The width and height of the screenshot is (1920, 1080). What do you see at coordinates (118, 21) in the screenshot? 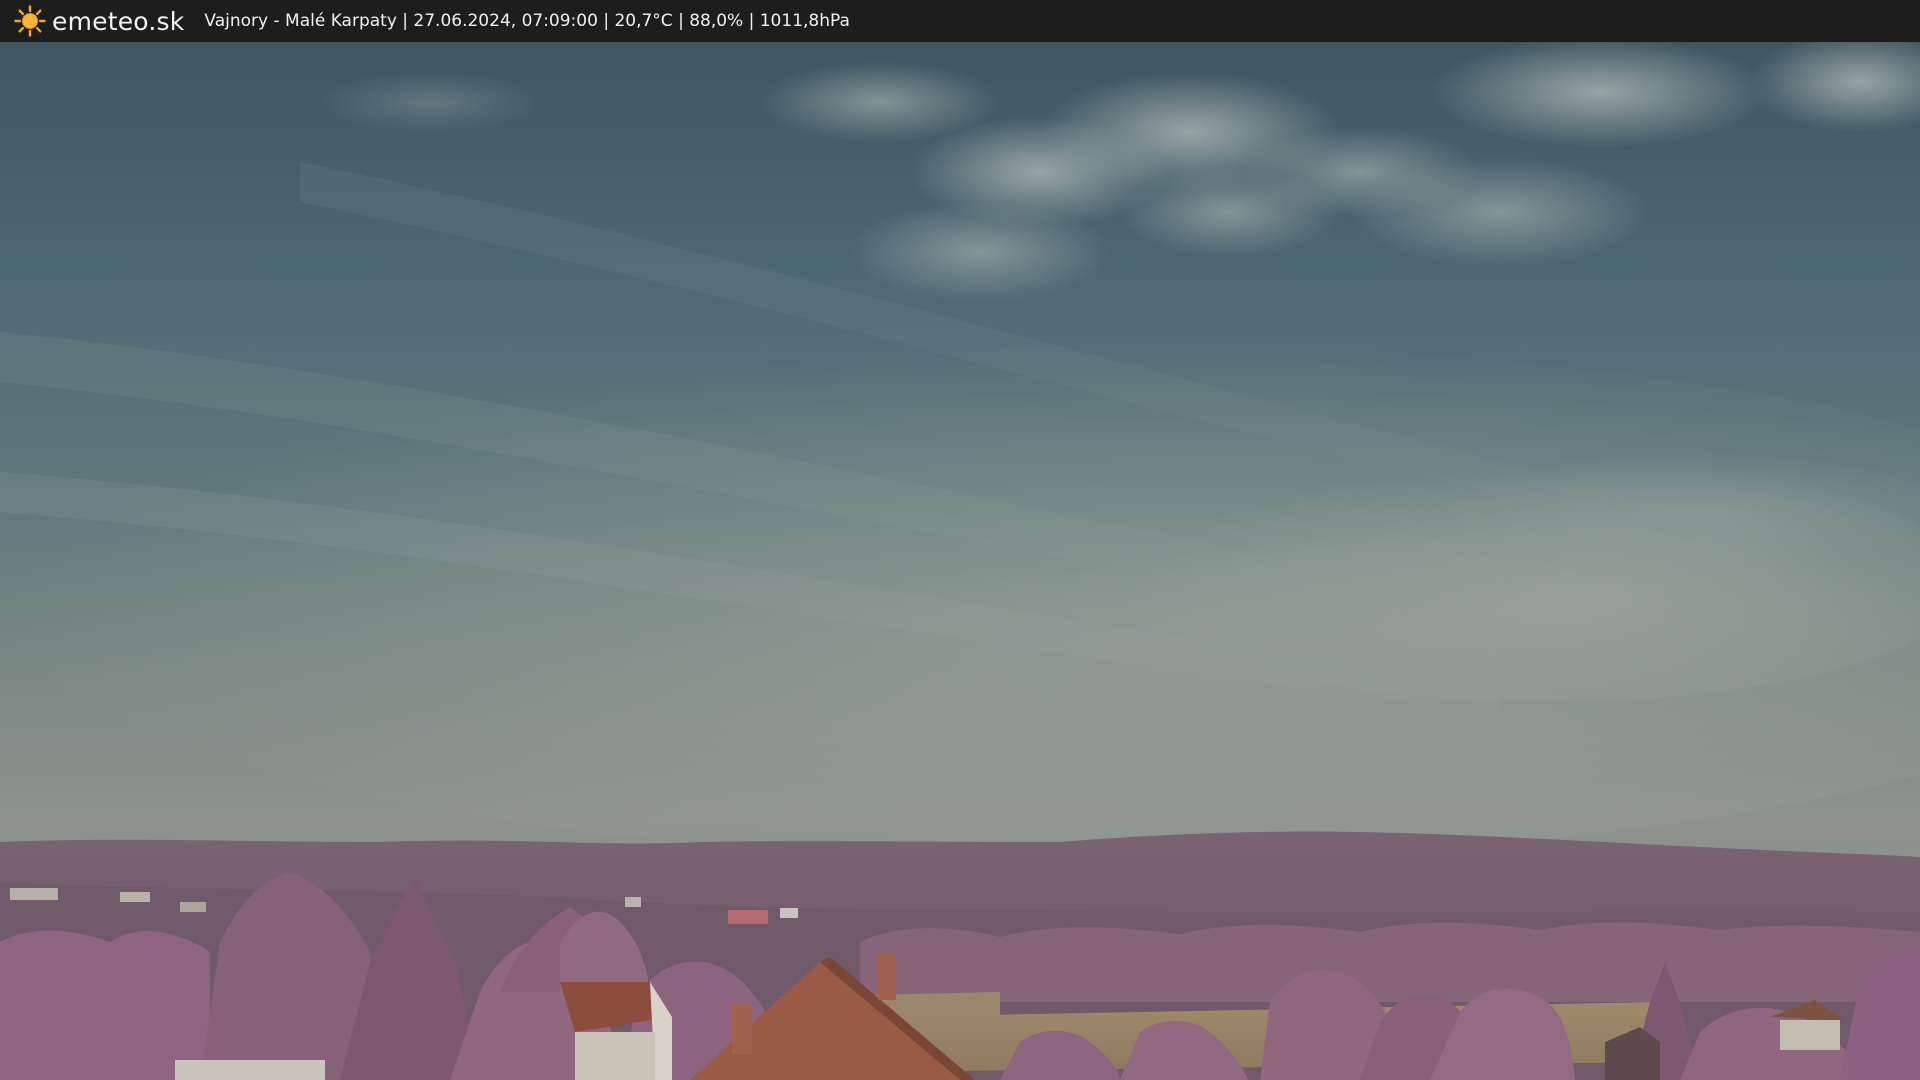
I see `brand-name: emeteo.sk` at bounding box center [118, 21].